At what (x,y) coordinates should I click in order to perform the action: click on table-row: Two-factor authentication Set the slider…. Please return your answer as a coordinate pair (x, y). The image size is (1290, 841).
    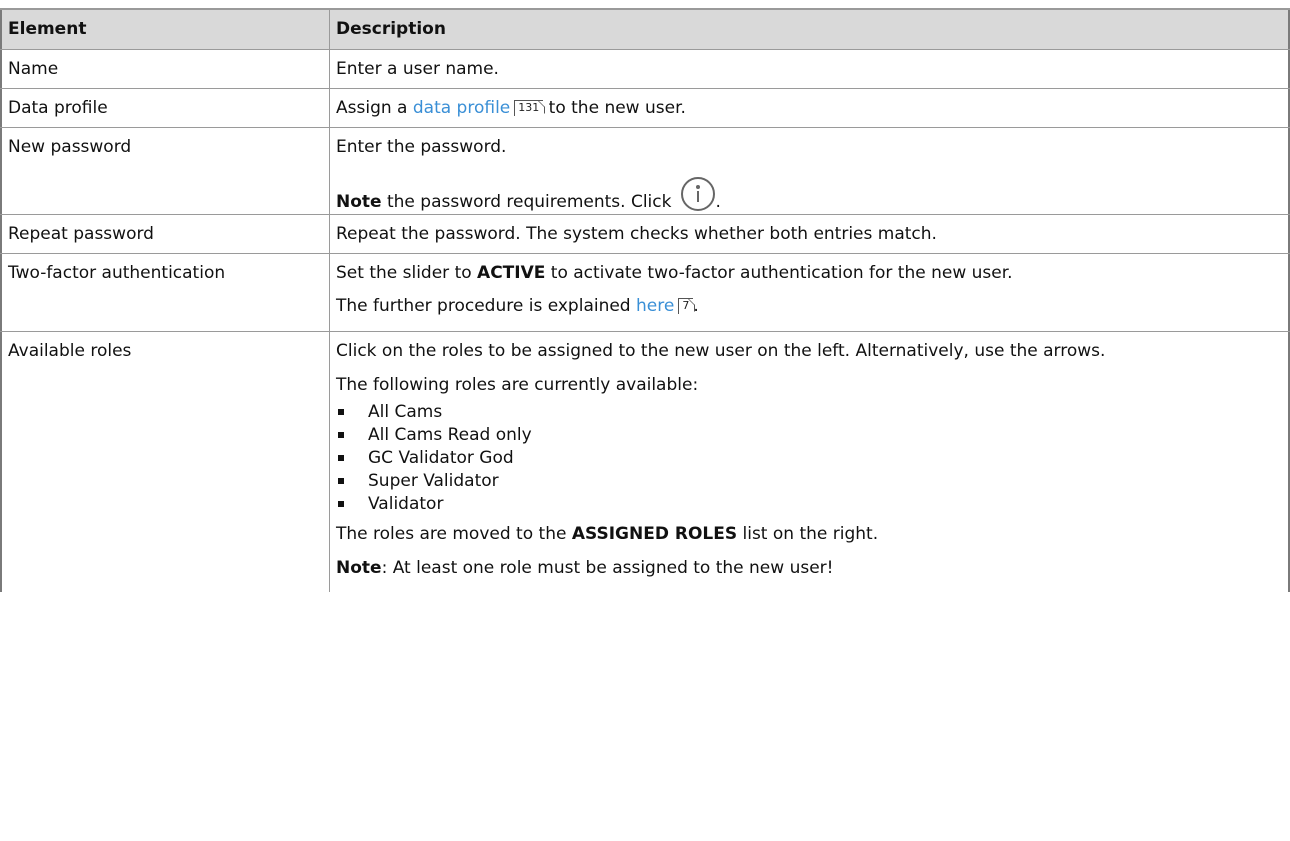
    Looking at the image, I should click on (645, 293).